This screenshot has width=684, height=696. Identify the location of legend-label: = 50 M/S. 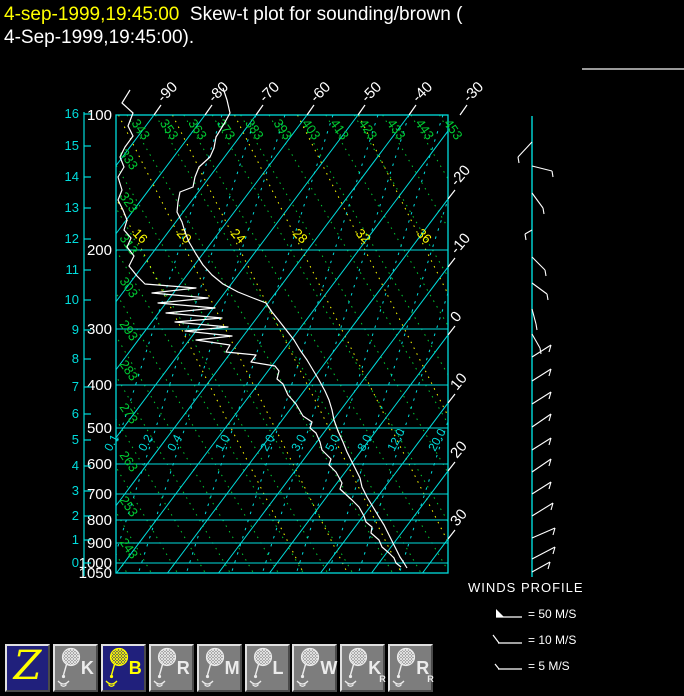
(552, 614).